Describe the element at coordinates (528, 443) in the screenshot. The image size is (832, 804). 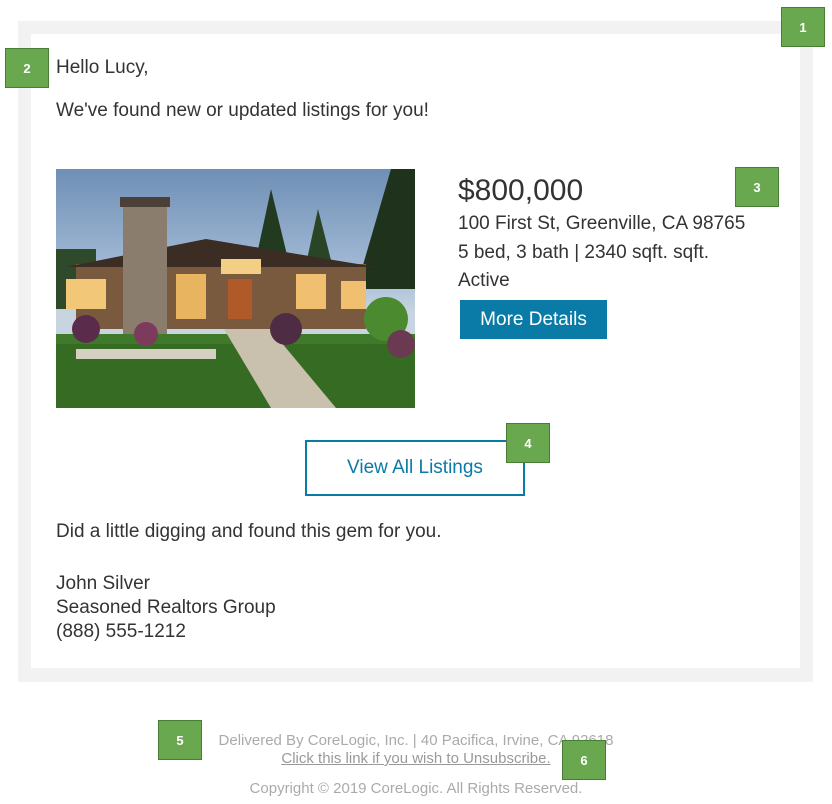
I see `annotation-badge-4: 4` at that location.